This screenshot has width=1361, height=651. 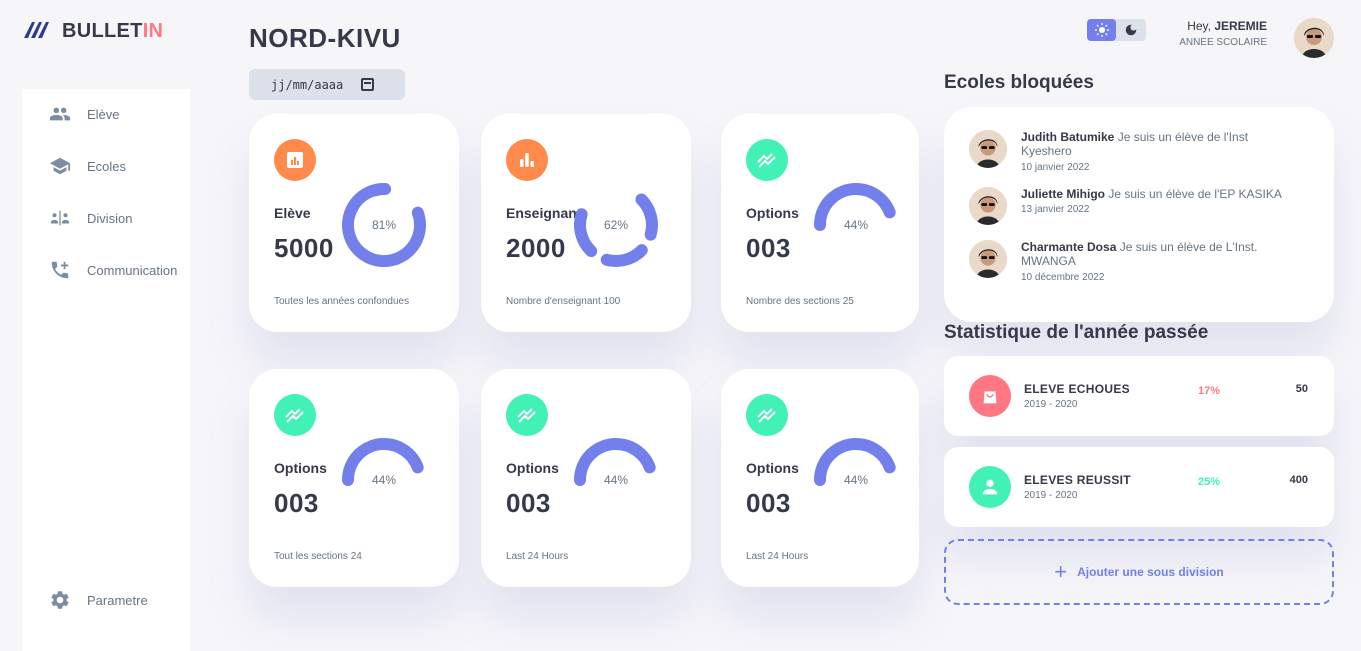 I want to click on people-icon, so click(x=60, y=114).